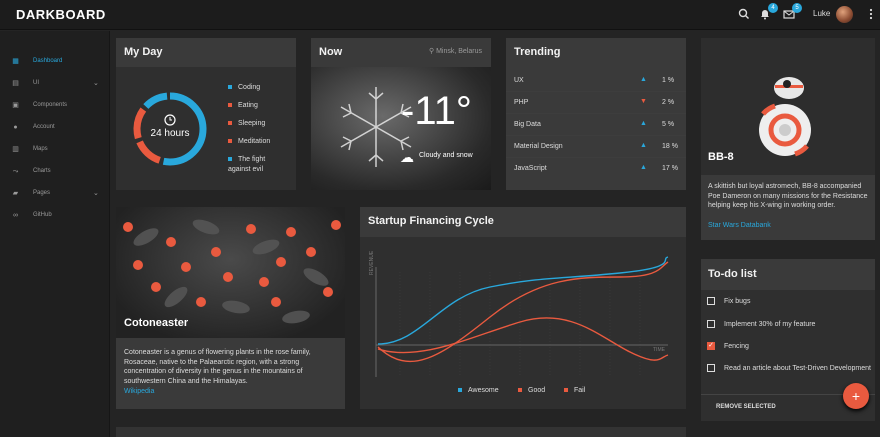 The image size is (880, 437). Describe the element at coordinates (785, 117) in the screenshot. I see `bb8-illustration` at that location.